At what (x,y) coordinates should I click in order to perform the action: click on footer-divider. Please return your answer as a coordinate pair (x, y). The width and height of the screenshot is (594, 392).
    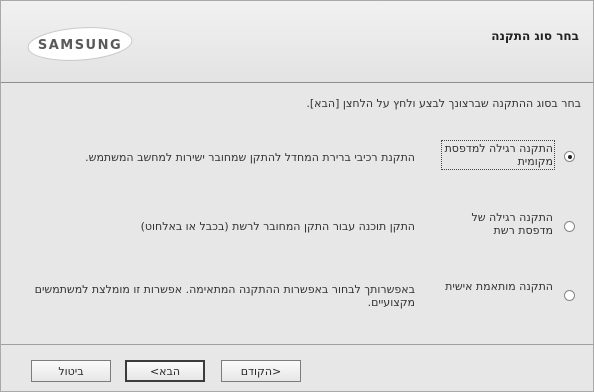
    Looking at the image, I should click on (297, 344).